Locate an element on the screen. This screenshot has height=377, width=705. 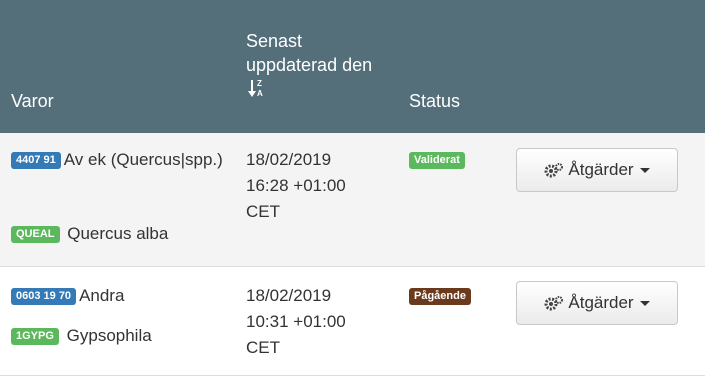
last-updated-cell: 18/02/2019 16:28 +01:00 CET is located at coordinates (296, 186).